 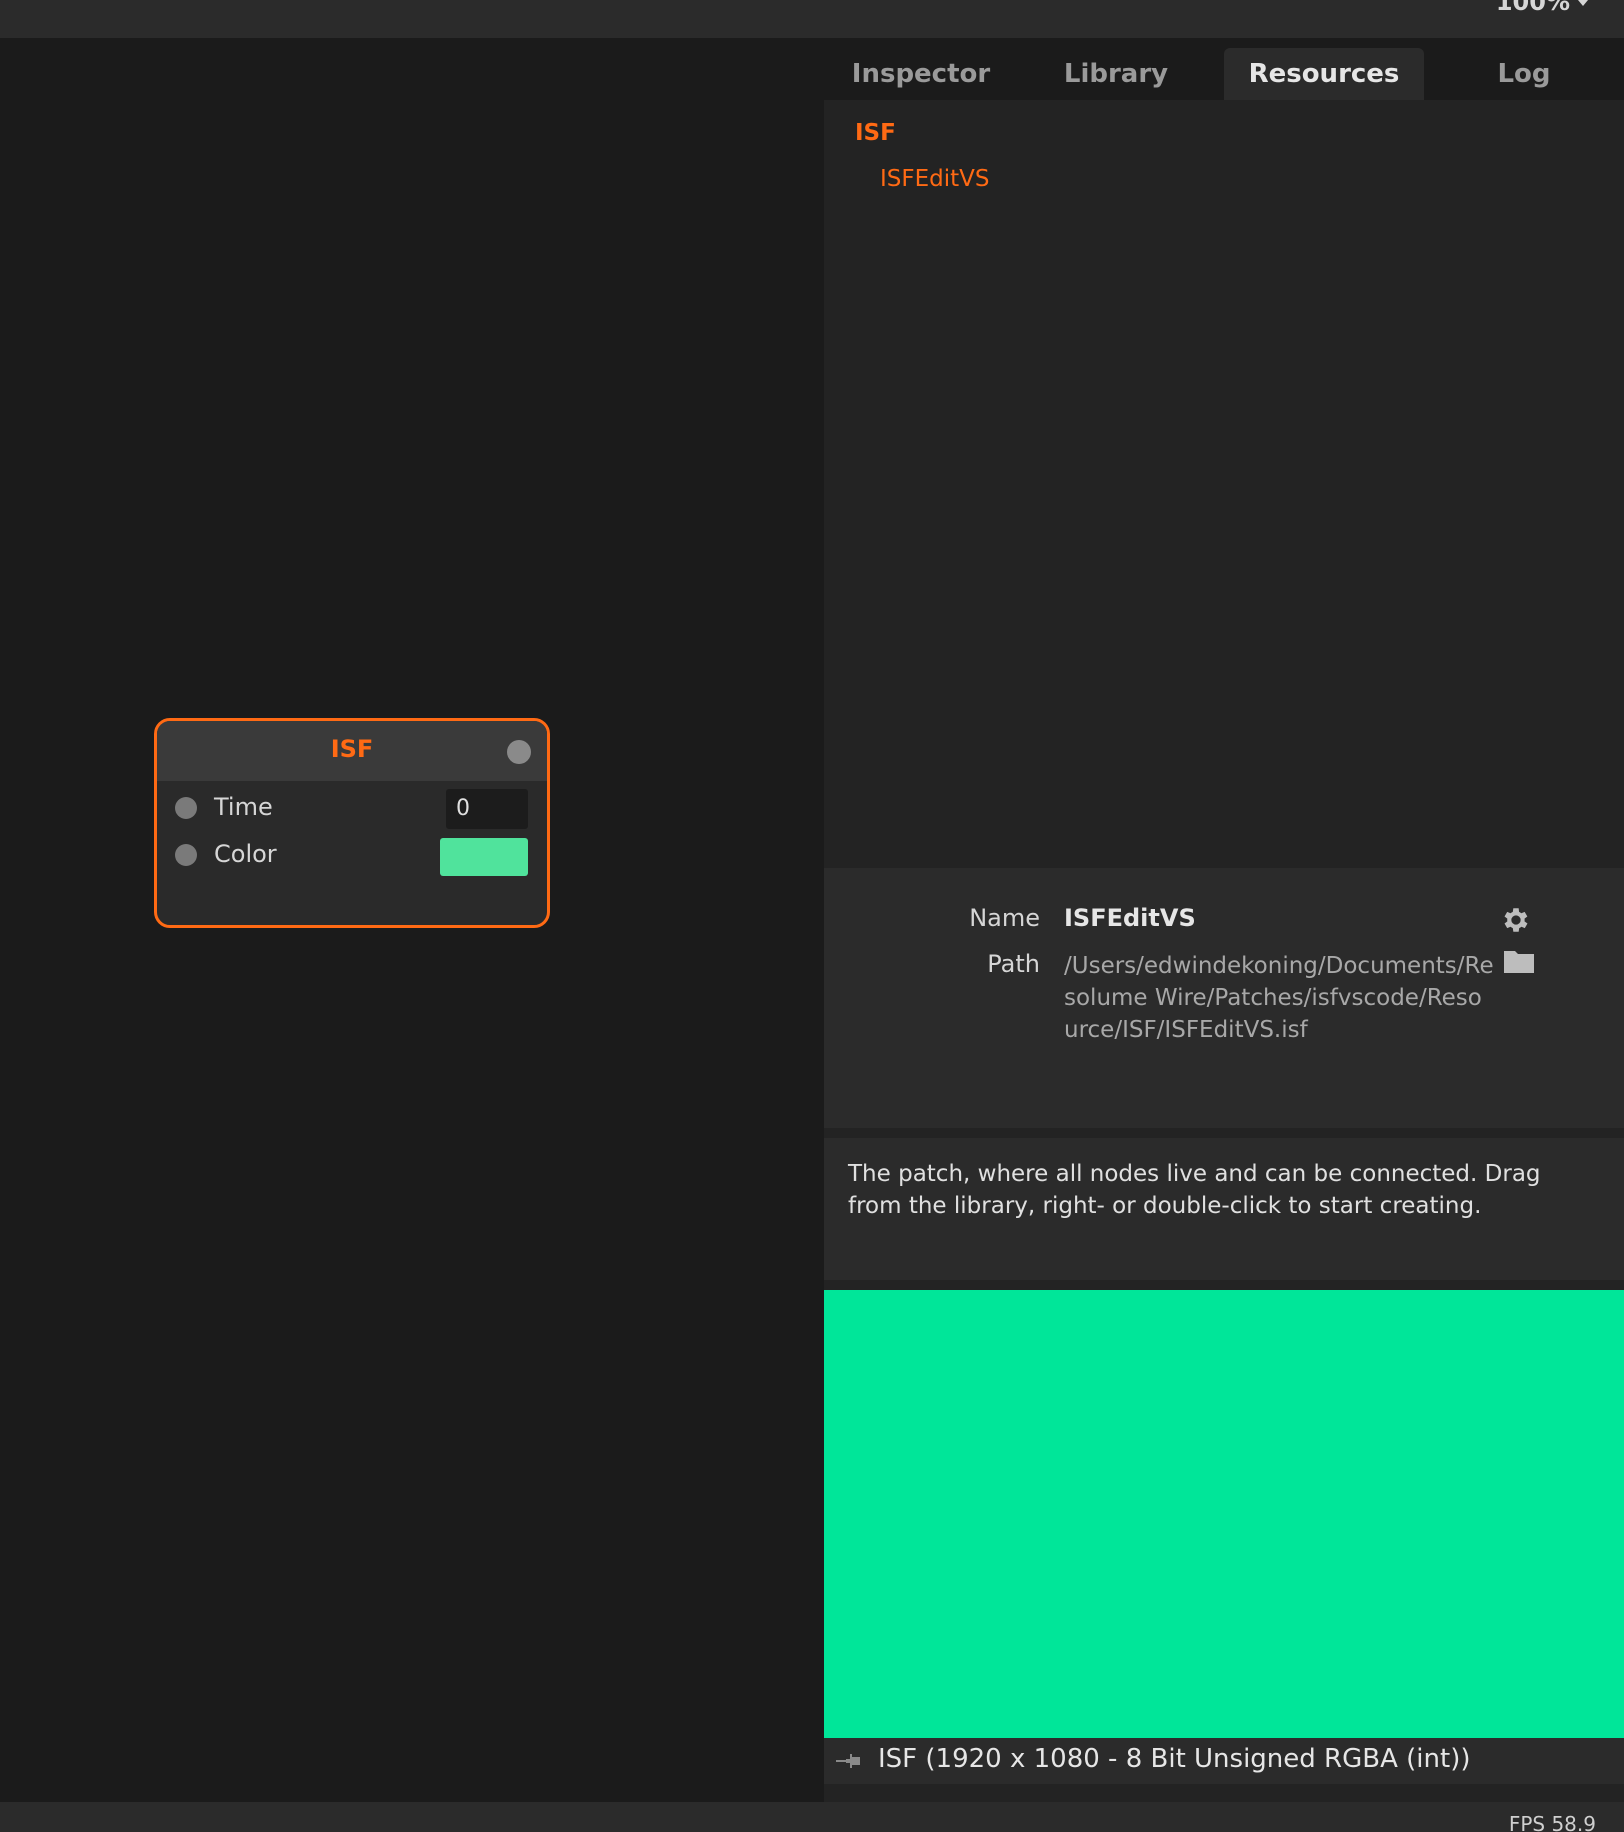 What do you see at coordinates (1552, 1822) in the screenshot?
I see `fps-readout: FPS 58.9` at bounding box center [1552, 1822].